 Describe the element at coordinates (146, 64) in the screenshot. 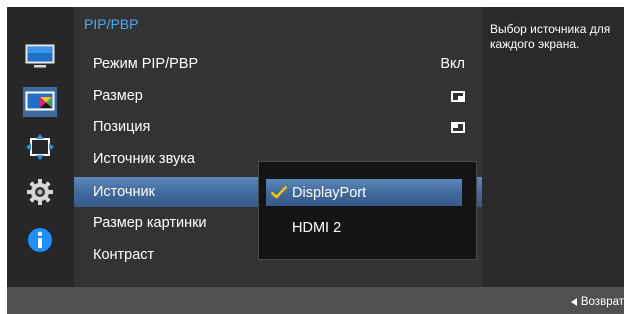

I see `menu-item-label: Режим PIP/PBP` at that location.